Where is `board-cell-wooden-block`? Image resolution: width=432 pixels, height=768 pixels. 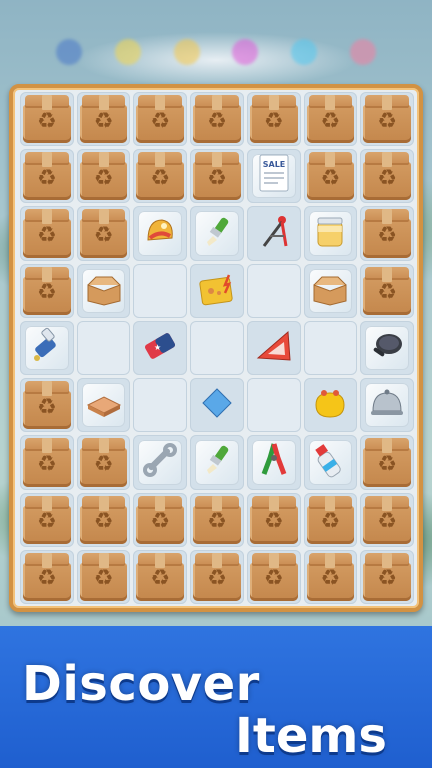 board-cell-wooden-block is located at coordinates (103, 405).